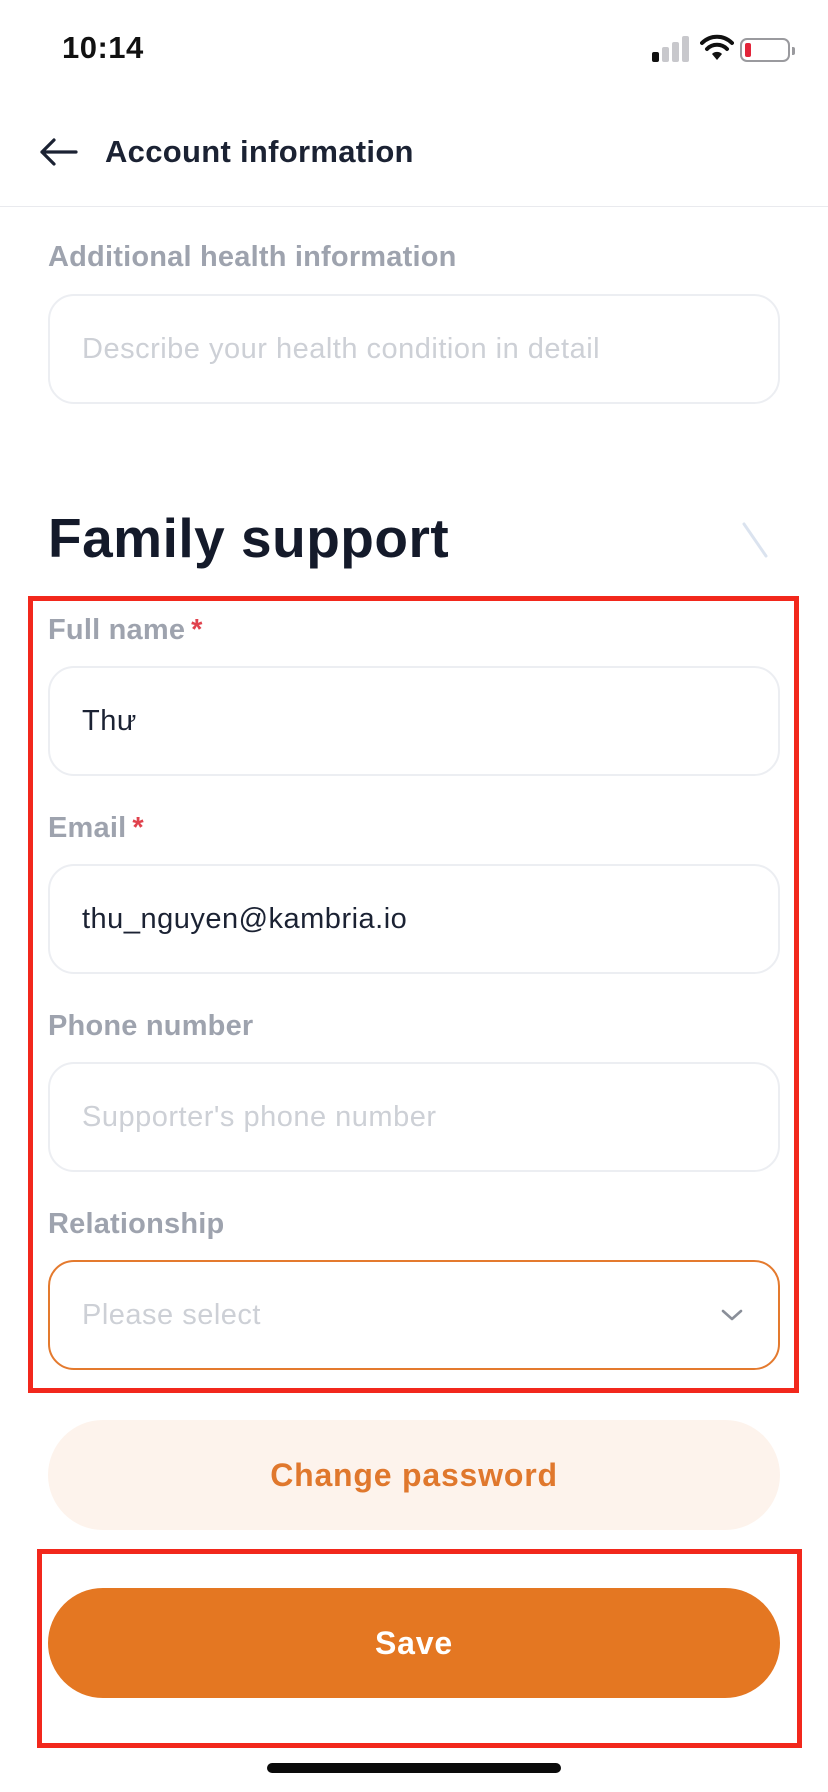 The height and width of the screenshot is (1792, 828). I want to click on phone-number-placeholder: Supporter's phone number, so click(259, 1116).